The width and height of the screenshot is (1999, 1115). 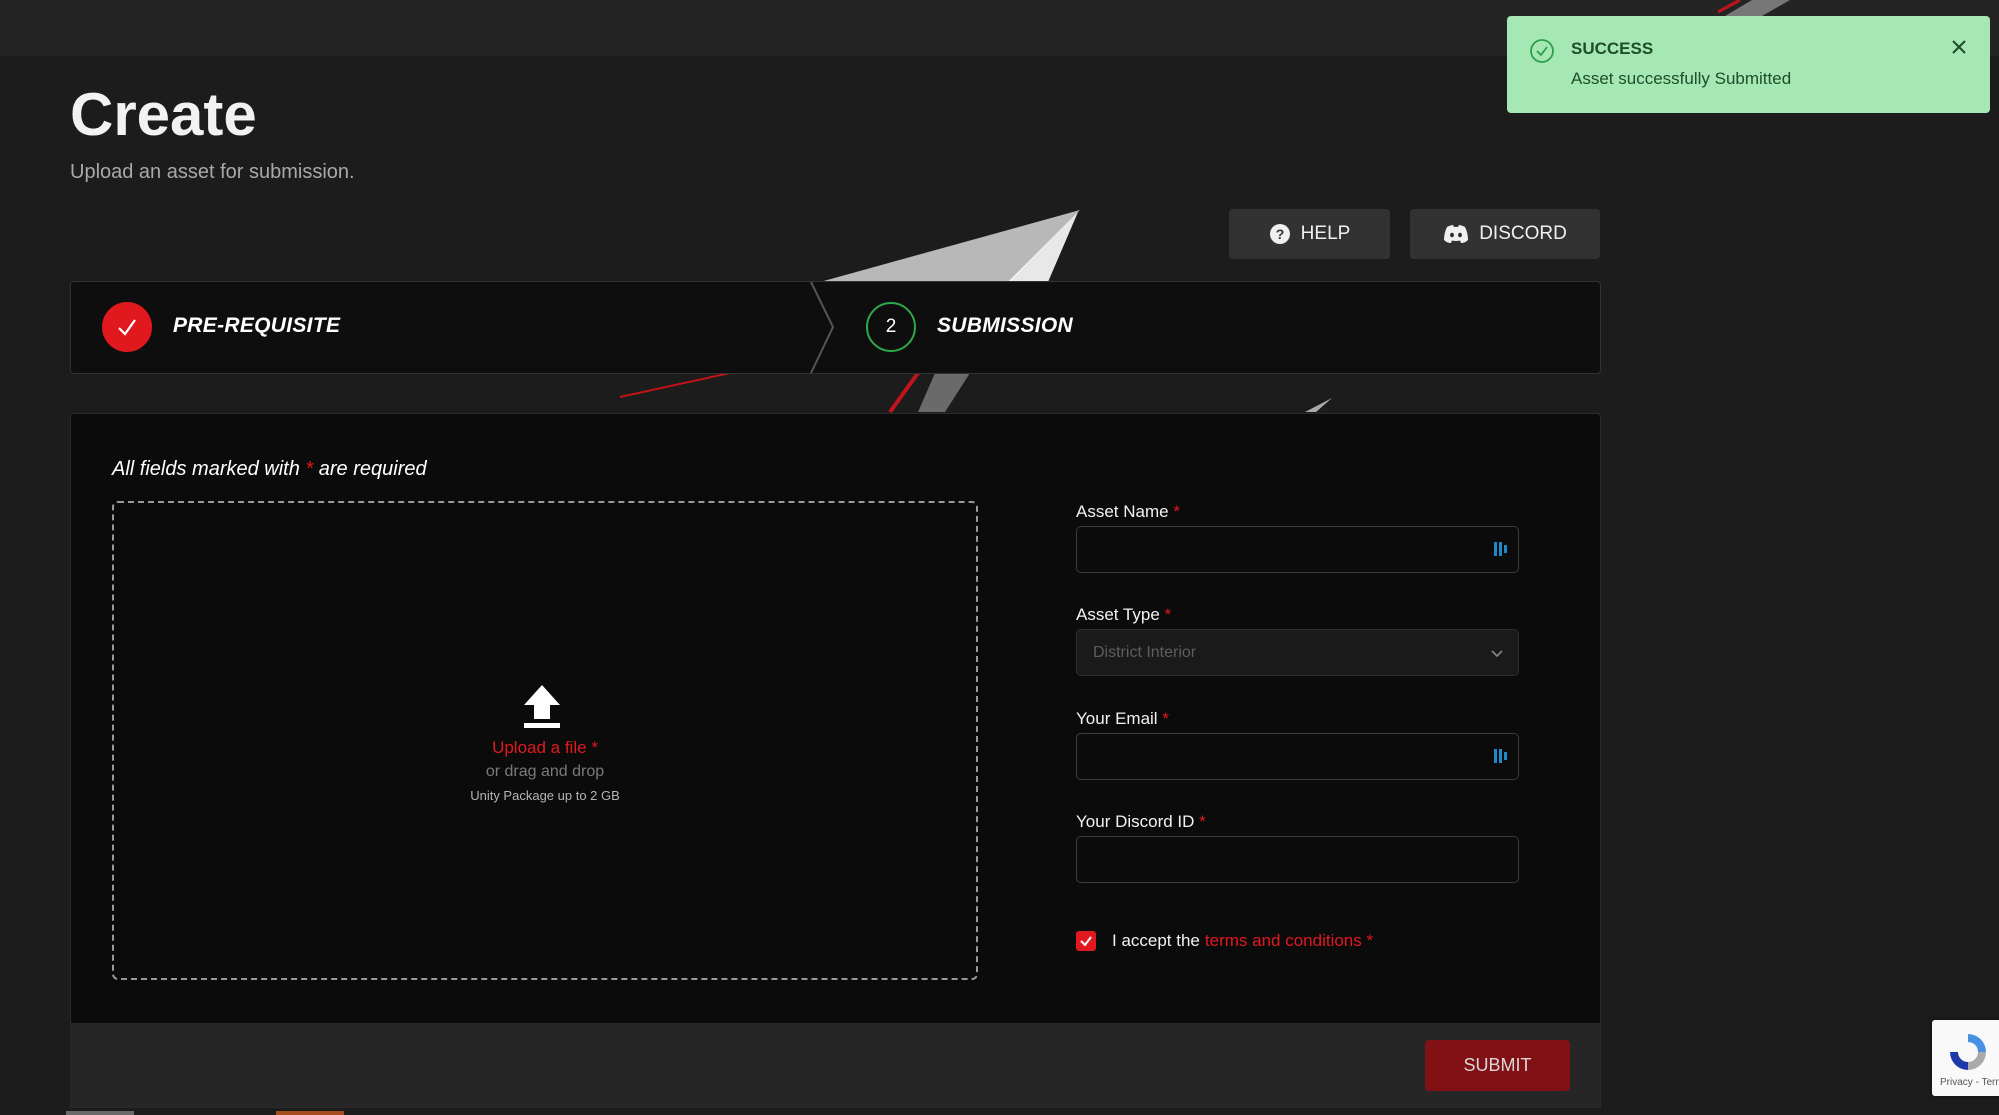 I want to click on asset-name-input, so click(x=1297, y=549).